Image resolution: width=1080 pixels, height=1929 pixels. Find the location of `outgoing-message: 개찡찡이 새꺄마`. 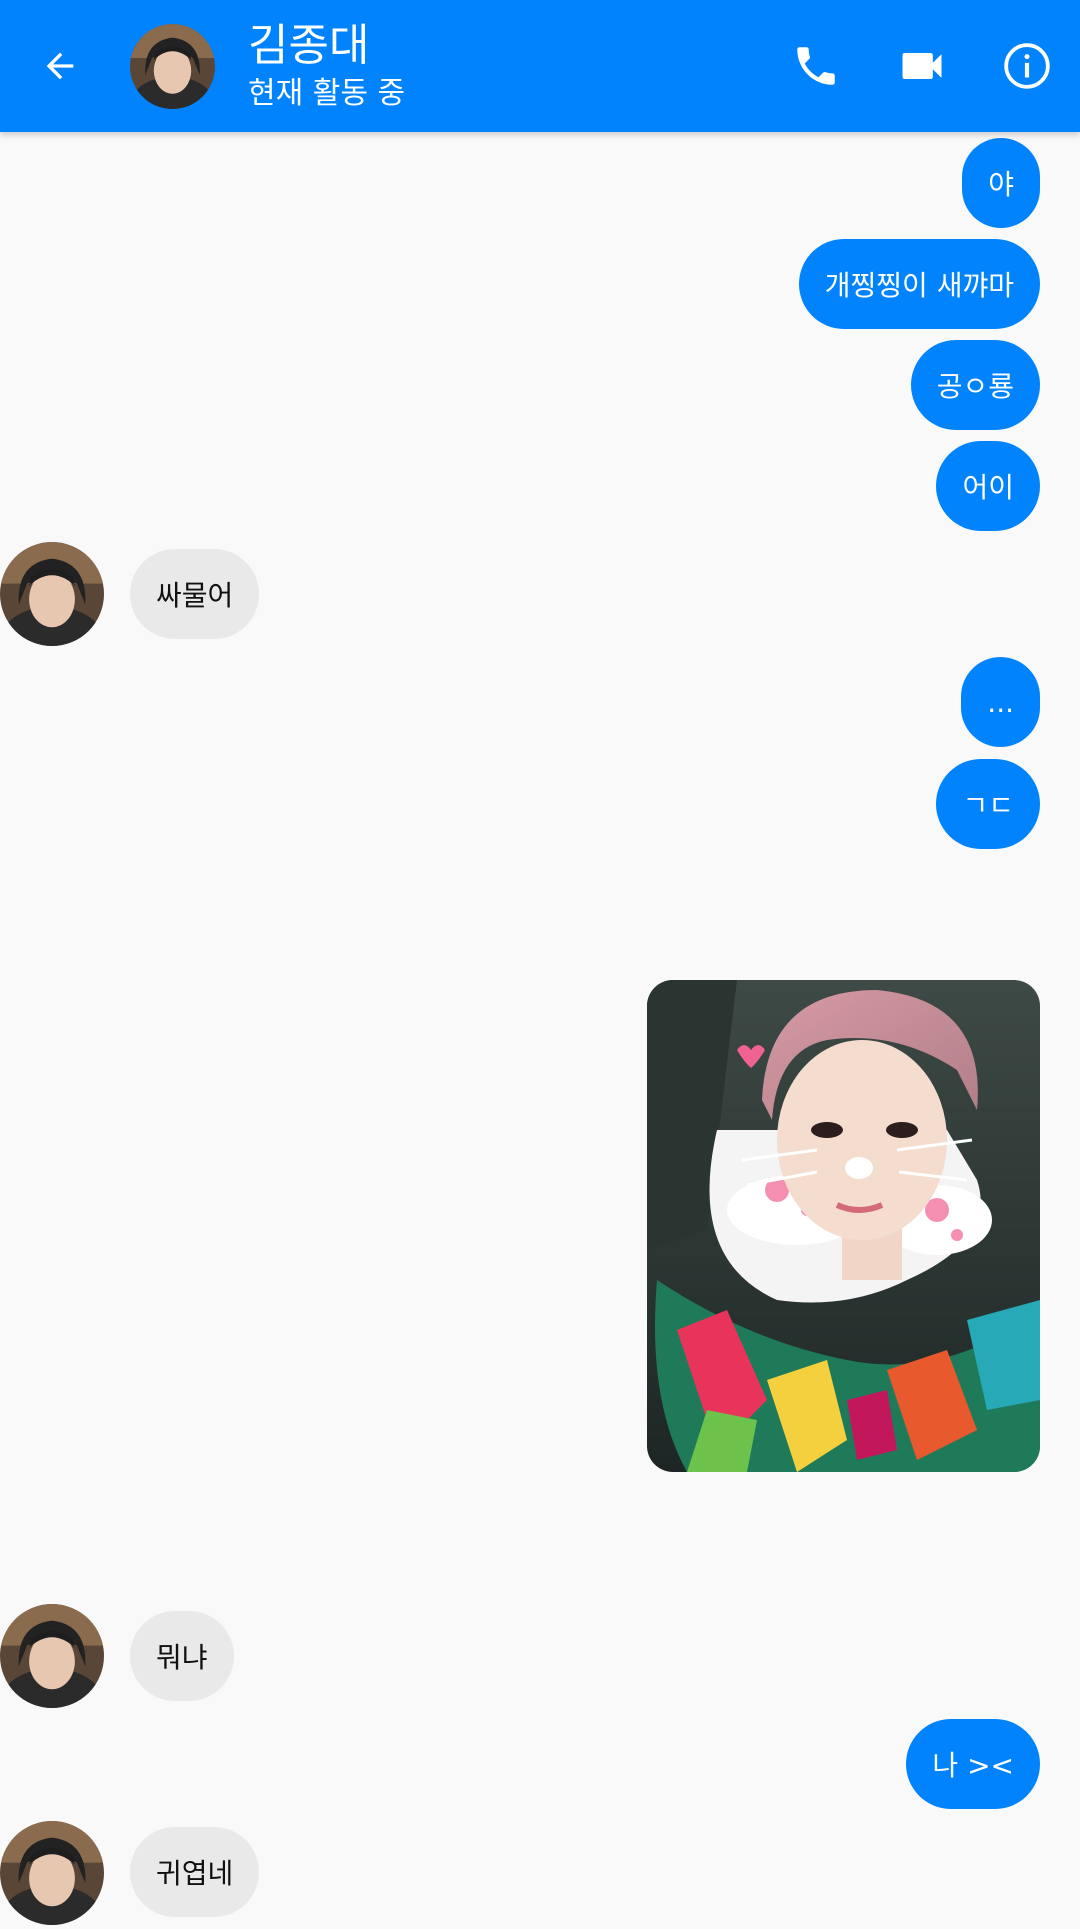

outgoing-message: 개찡찡이 새꺄마 is located at coordinates (919, 284).